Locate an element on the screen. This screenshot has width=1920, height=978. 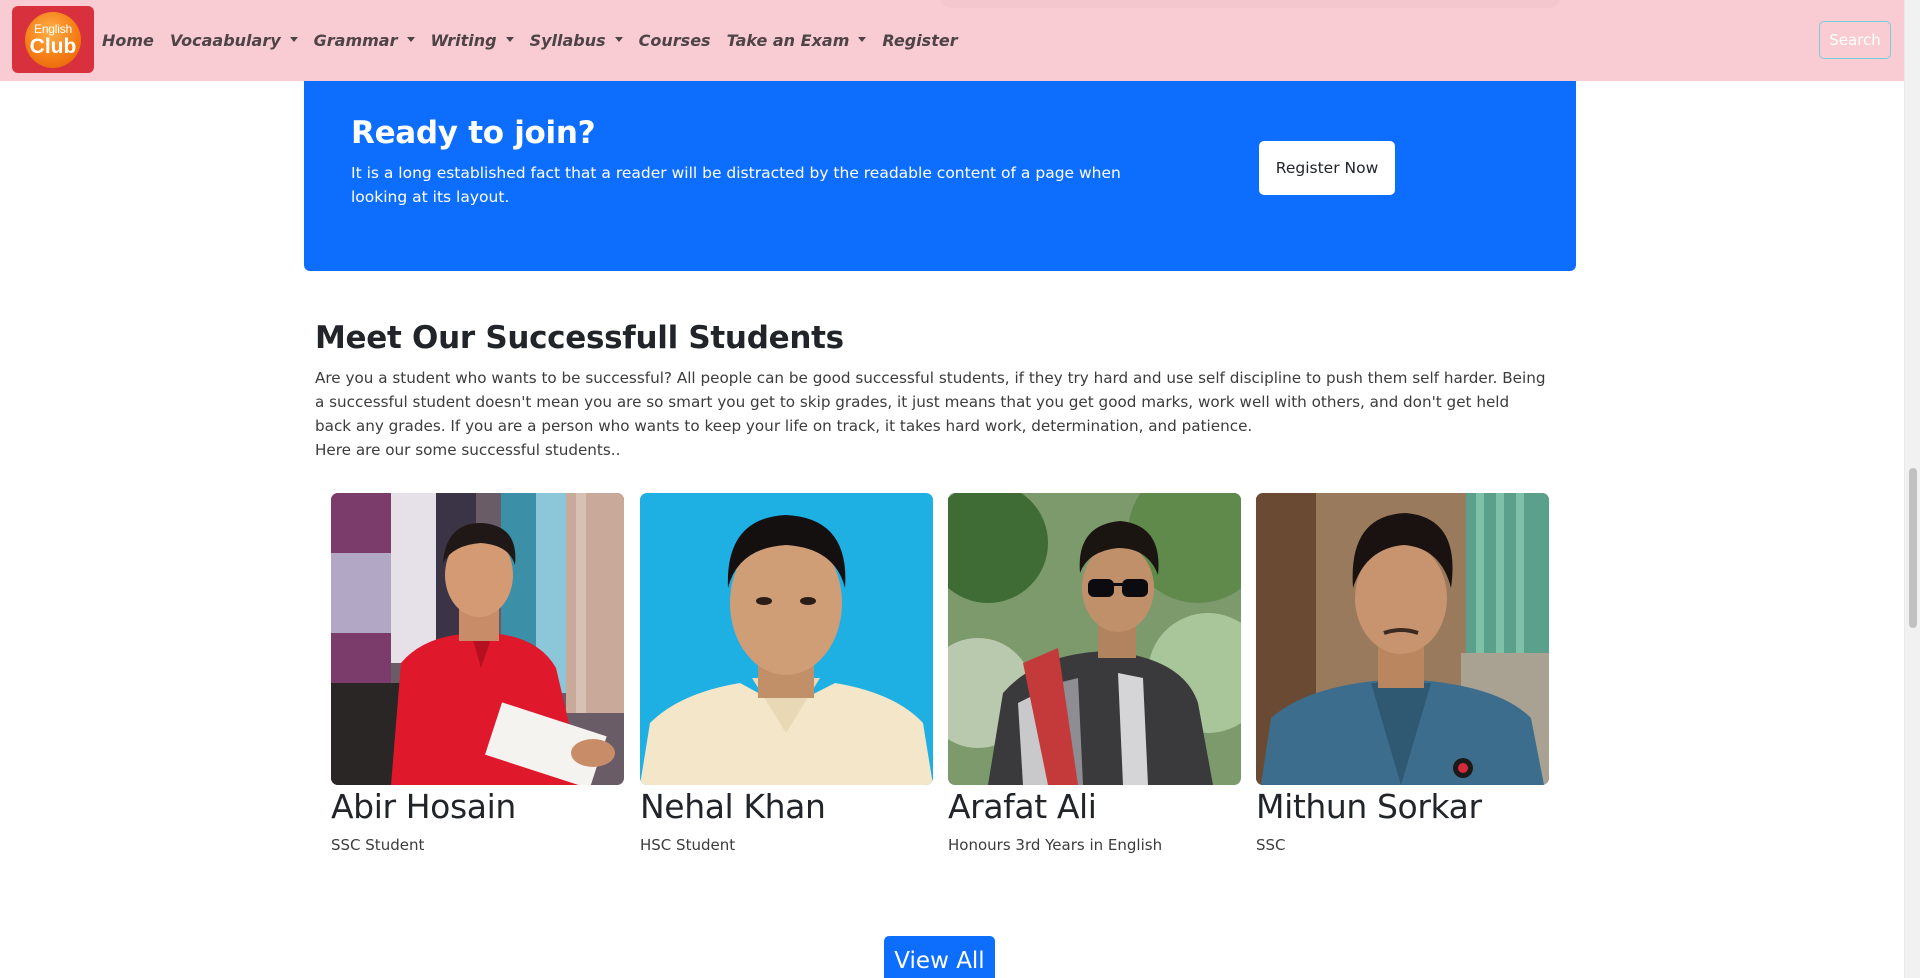
english-club-logo: English Club is located at coordinates (53, 39).